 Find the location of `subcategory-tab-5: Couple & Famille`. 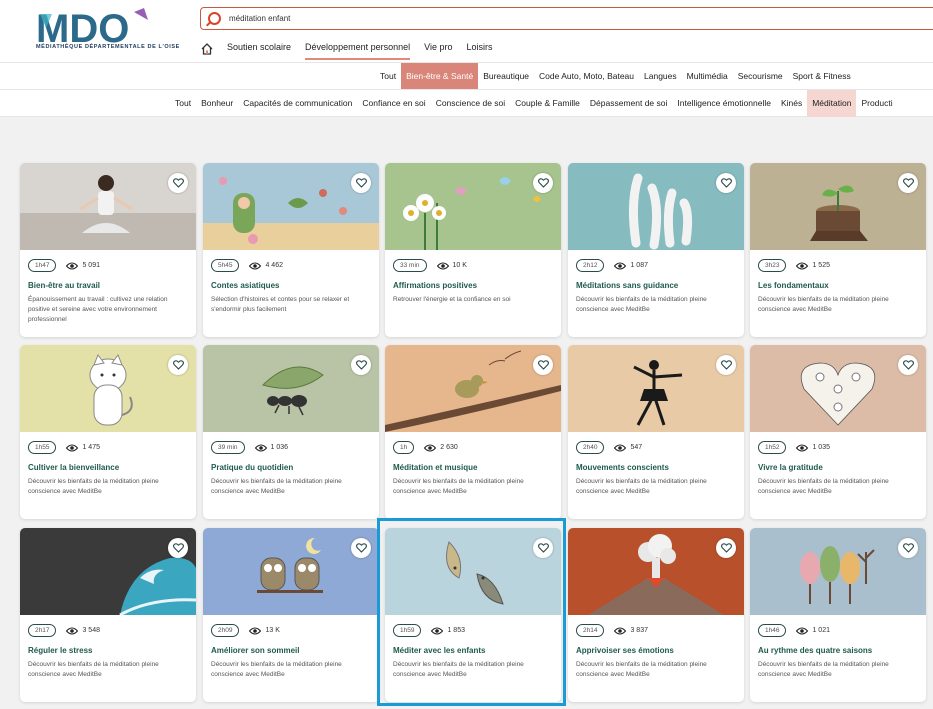

subcategory-tab-5: Couple & Famille is located at coordinates (547, 103).